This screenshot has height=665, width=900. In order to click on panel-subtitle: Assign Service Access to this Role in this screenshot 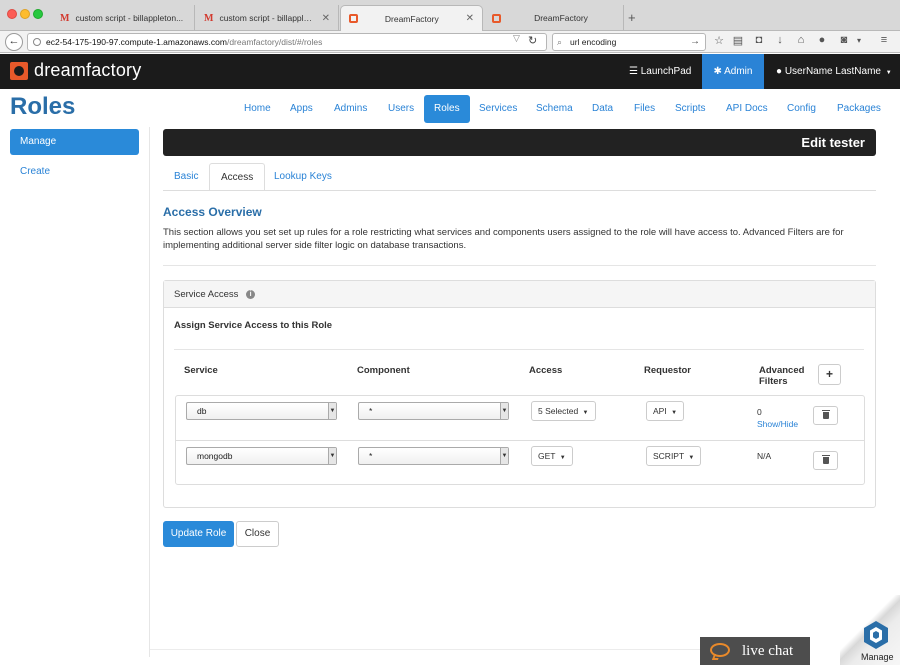, I will do `click(253, 325)`.